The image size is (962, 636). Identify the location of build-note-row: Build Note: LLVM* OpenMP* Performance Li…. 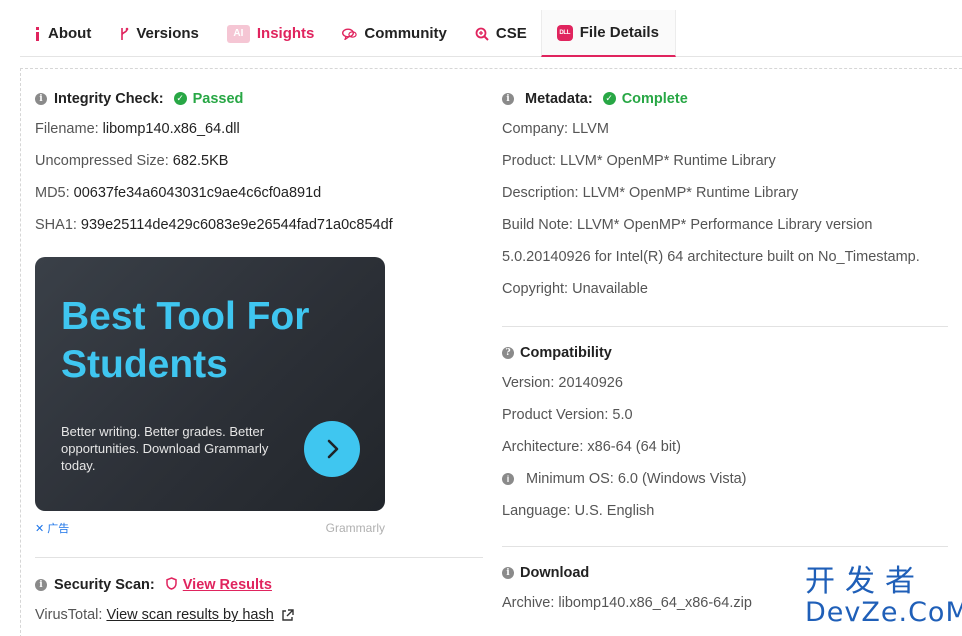
(687, 225).